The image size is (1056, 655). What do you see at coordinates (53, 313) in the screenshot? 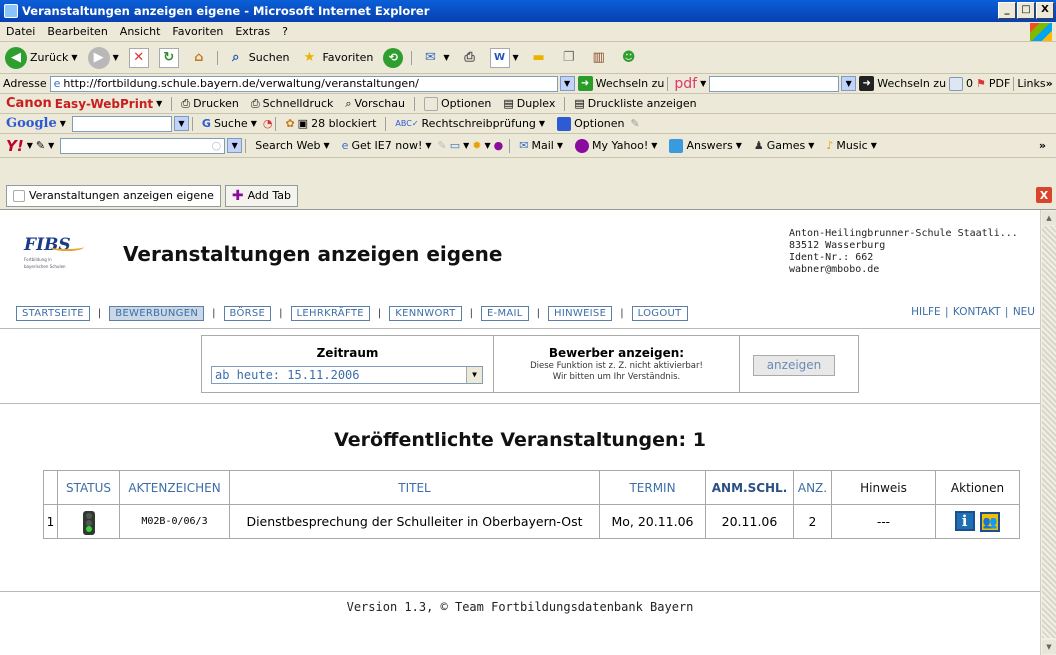
I see `nav-startseite: STARTSEITE` at bounding box center [53, 313].